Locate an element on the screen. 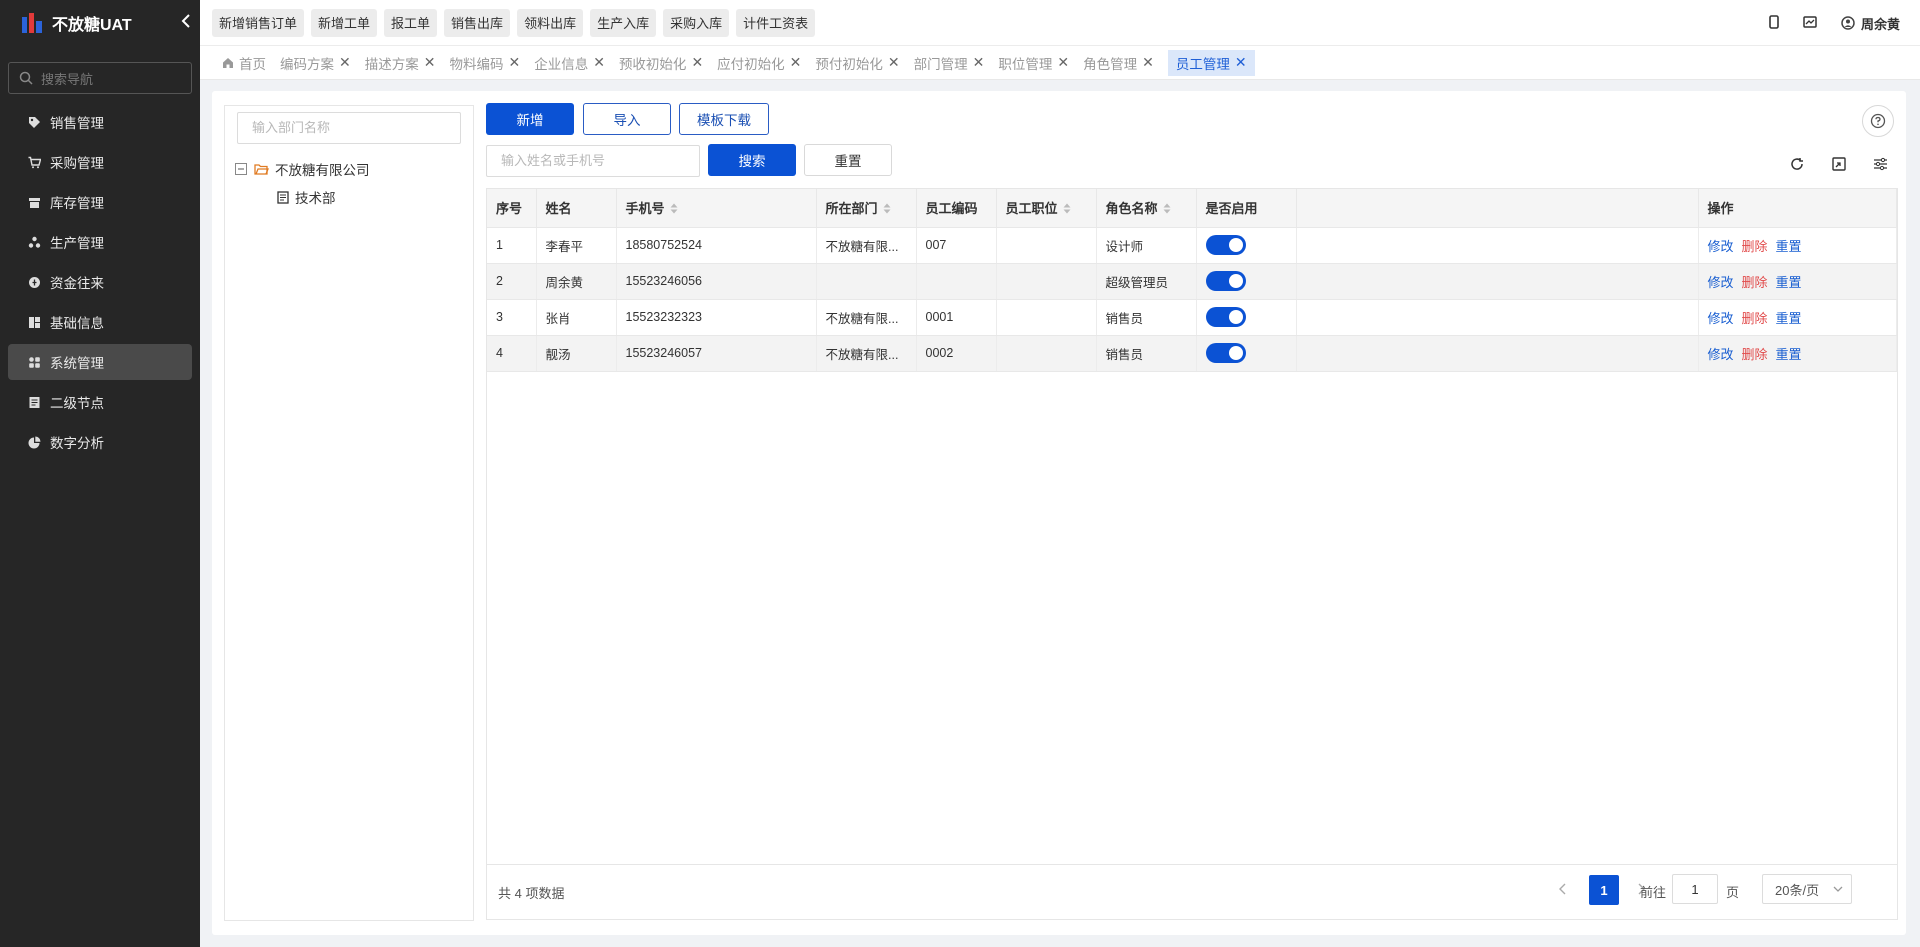 Image resolution: width=1920 pixels, height=947 pixels. tree-child-label: 技术部 is located at coordinates (315, 198).